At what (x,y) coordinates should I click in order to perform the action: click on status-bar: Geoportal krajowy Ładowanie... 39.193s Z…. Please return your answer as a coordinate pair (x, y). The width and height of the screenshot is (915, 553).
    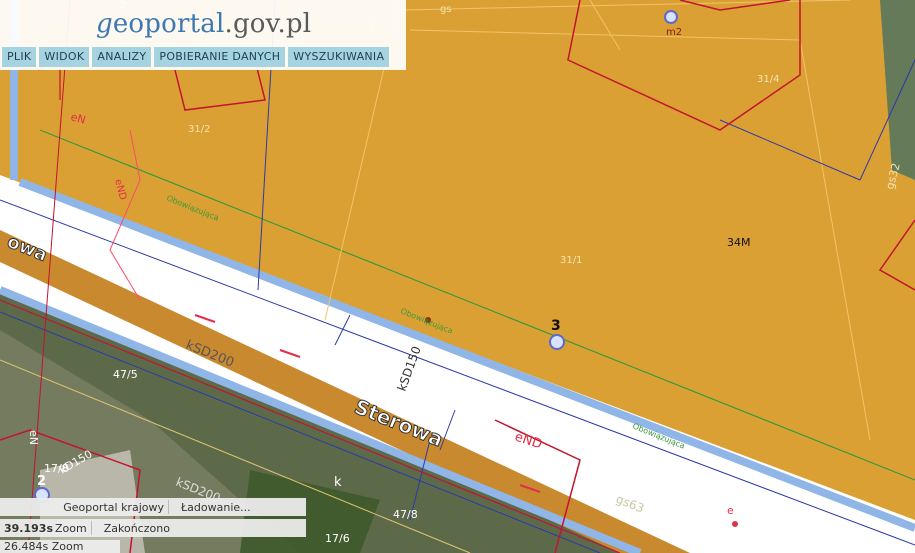
    Looking at the image, I should click on (153, 525).